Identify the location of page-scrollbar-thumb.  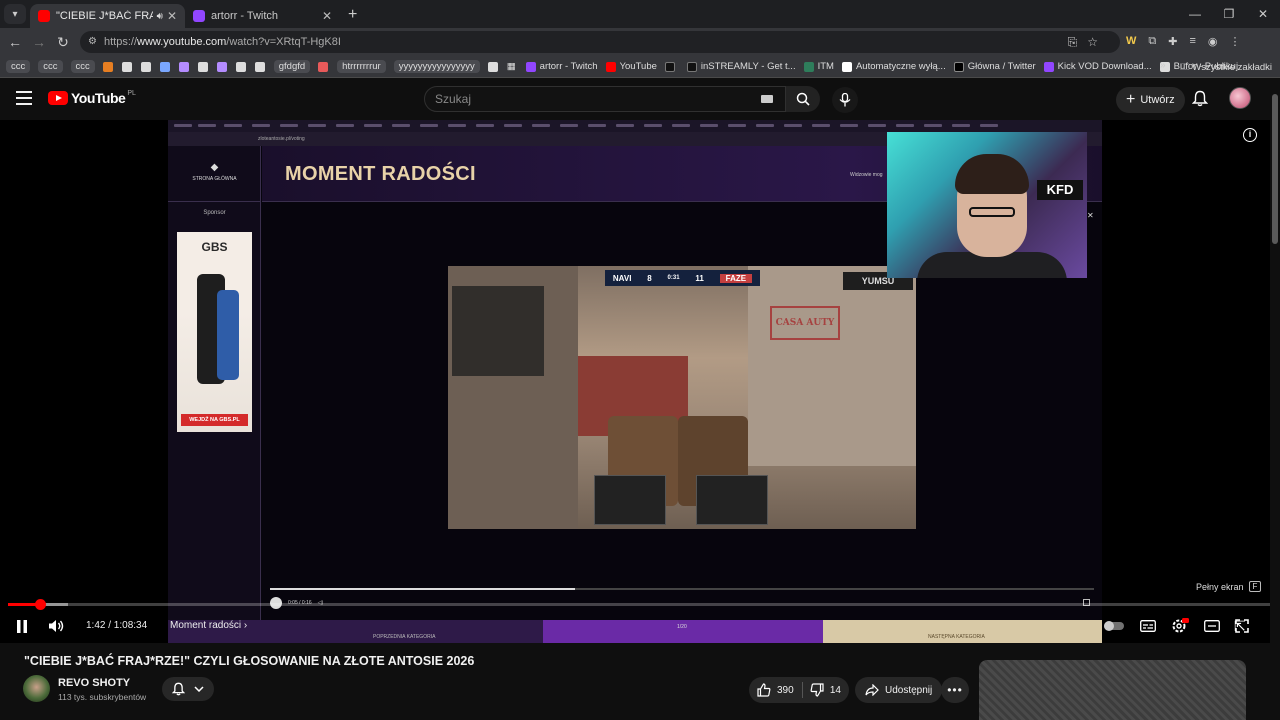
(1275, 169).